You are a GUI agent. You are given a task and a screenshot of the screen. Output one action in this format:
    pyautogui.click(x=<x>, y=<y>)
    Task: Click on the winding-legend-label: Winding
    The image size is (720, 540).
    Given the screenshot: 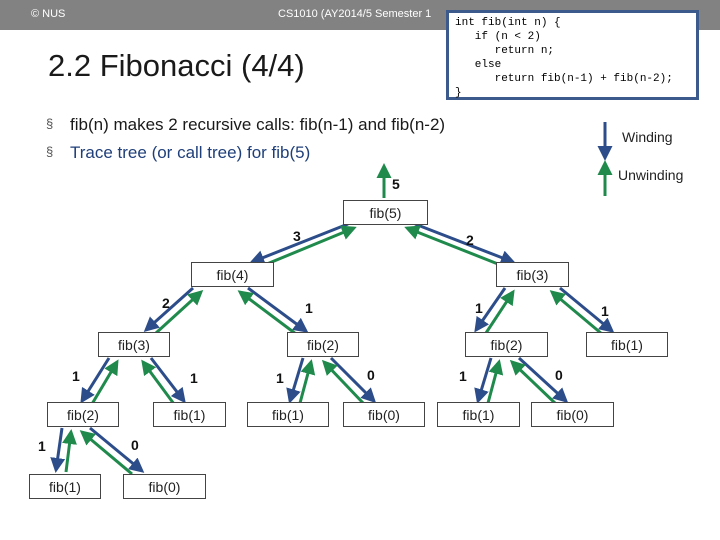 What is the action you would take?
    pyautogui.click(x=647, y=137)
    